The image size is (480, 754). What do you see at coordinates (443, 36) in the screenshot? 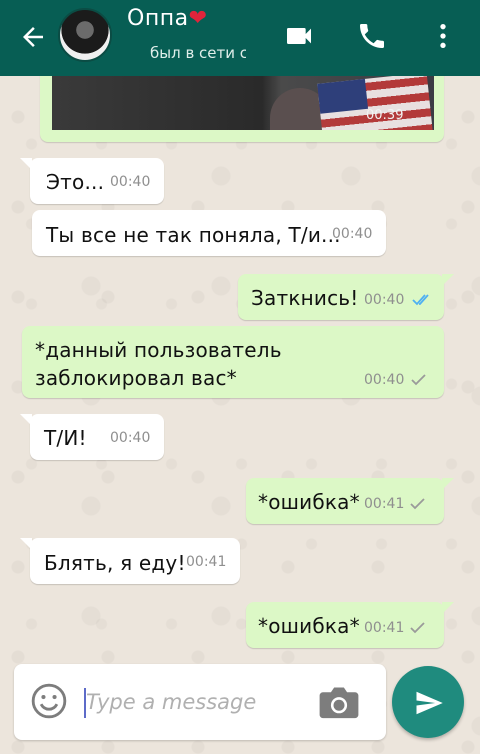
I see `more-vertical-icon` at bounding box center [443, 36].